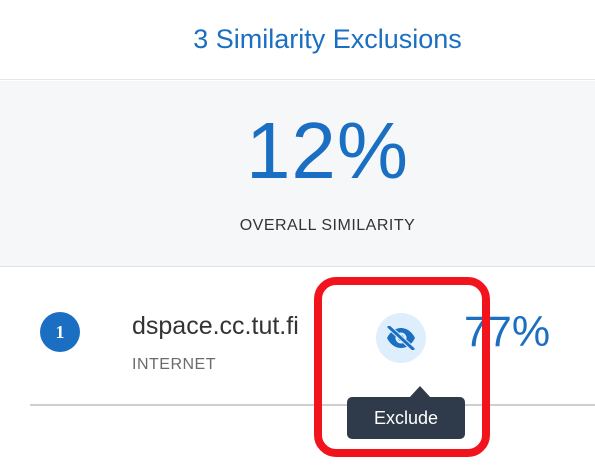 This screenshot has height=466, width=595. I want to click on exclude-source-button, so click(401, 338).